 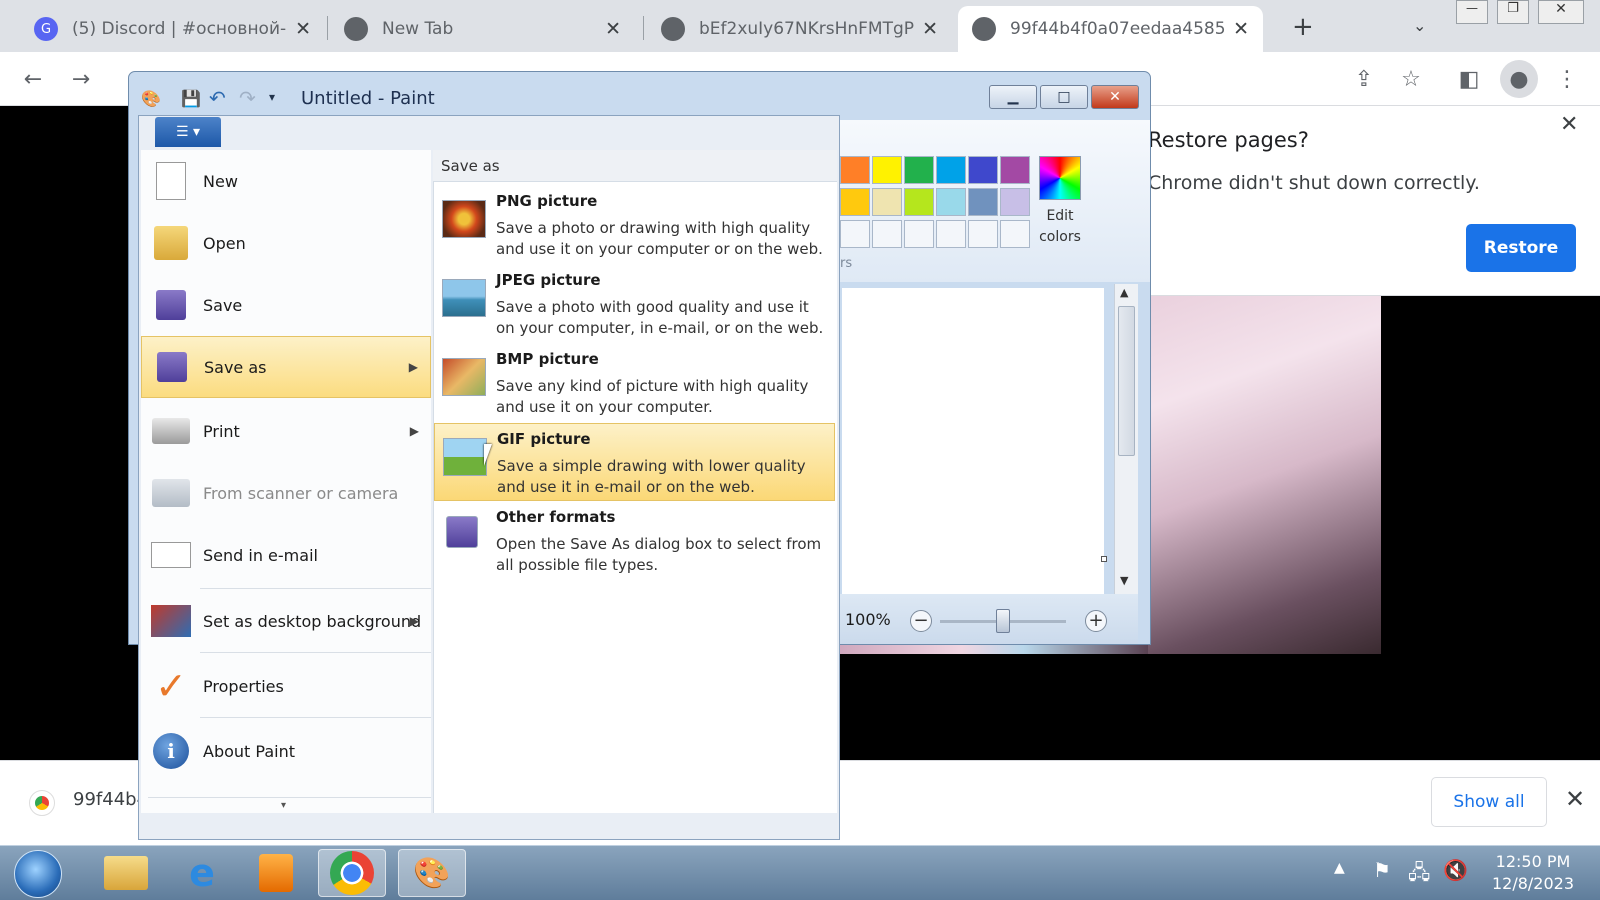 What do you see at coordinates (1513, 12) in the screenshot?
I see `restore-window-icon: ❐` at bounding box center [1513, 12].